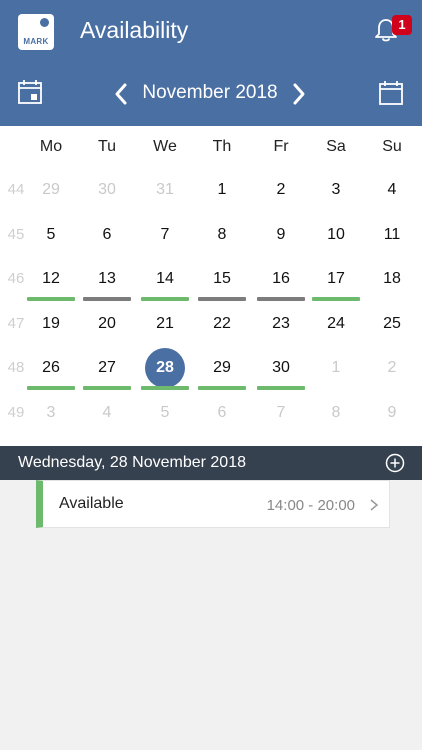  What do you see at coordinates (16, 278) in the screenshot?
I see `week-number: 46` at bounding box center [16, 278].